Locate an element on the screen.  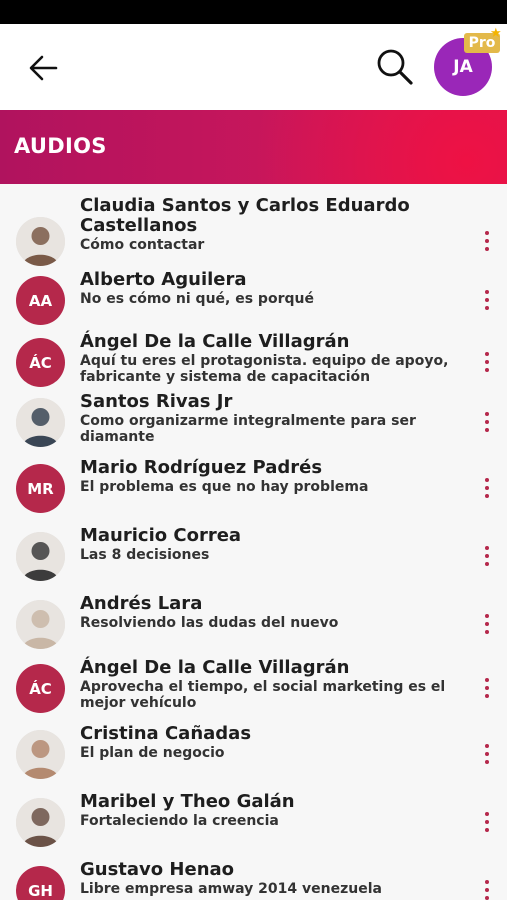
audio-title: El plan de negocio is located at coordinates (152, 753).